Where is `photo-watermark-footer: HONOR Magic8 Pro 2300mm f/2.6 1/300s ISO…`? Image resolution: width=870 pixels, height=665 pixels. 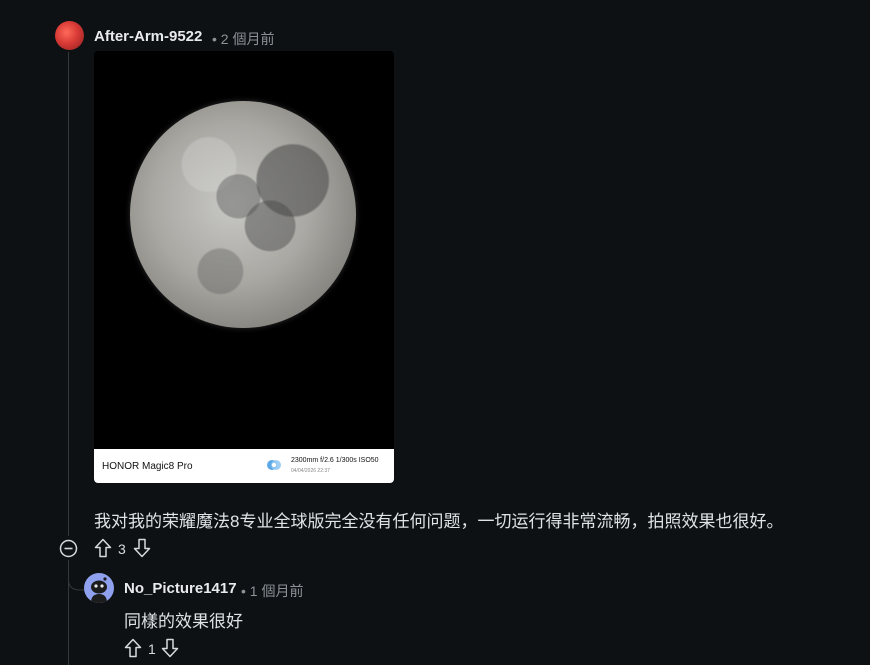
photo-watermark-footer: HONOR Magic8 Pro 2300mm f/2.6 1/300s ISO… is located at coordinates (244, 466).